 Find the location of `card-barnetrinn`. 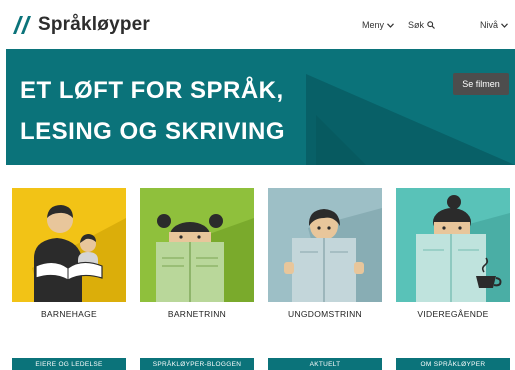

card-barnetrinn is located at coordinates (197, 245).